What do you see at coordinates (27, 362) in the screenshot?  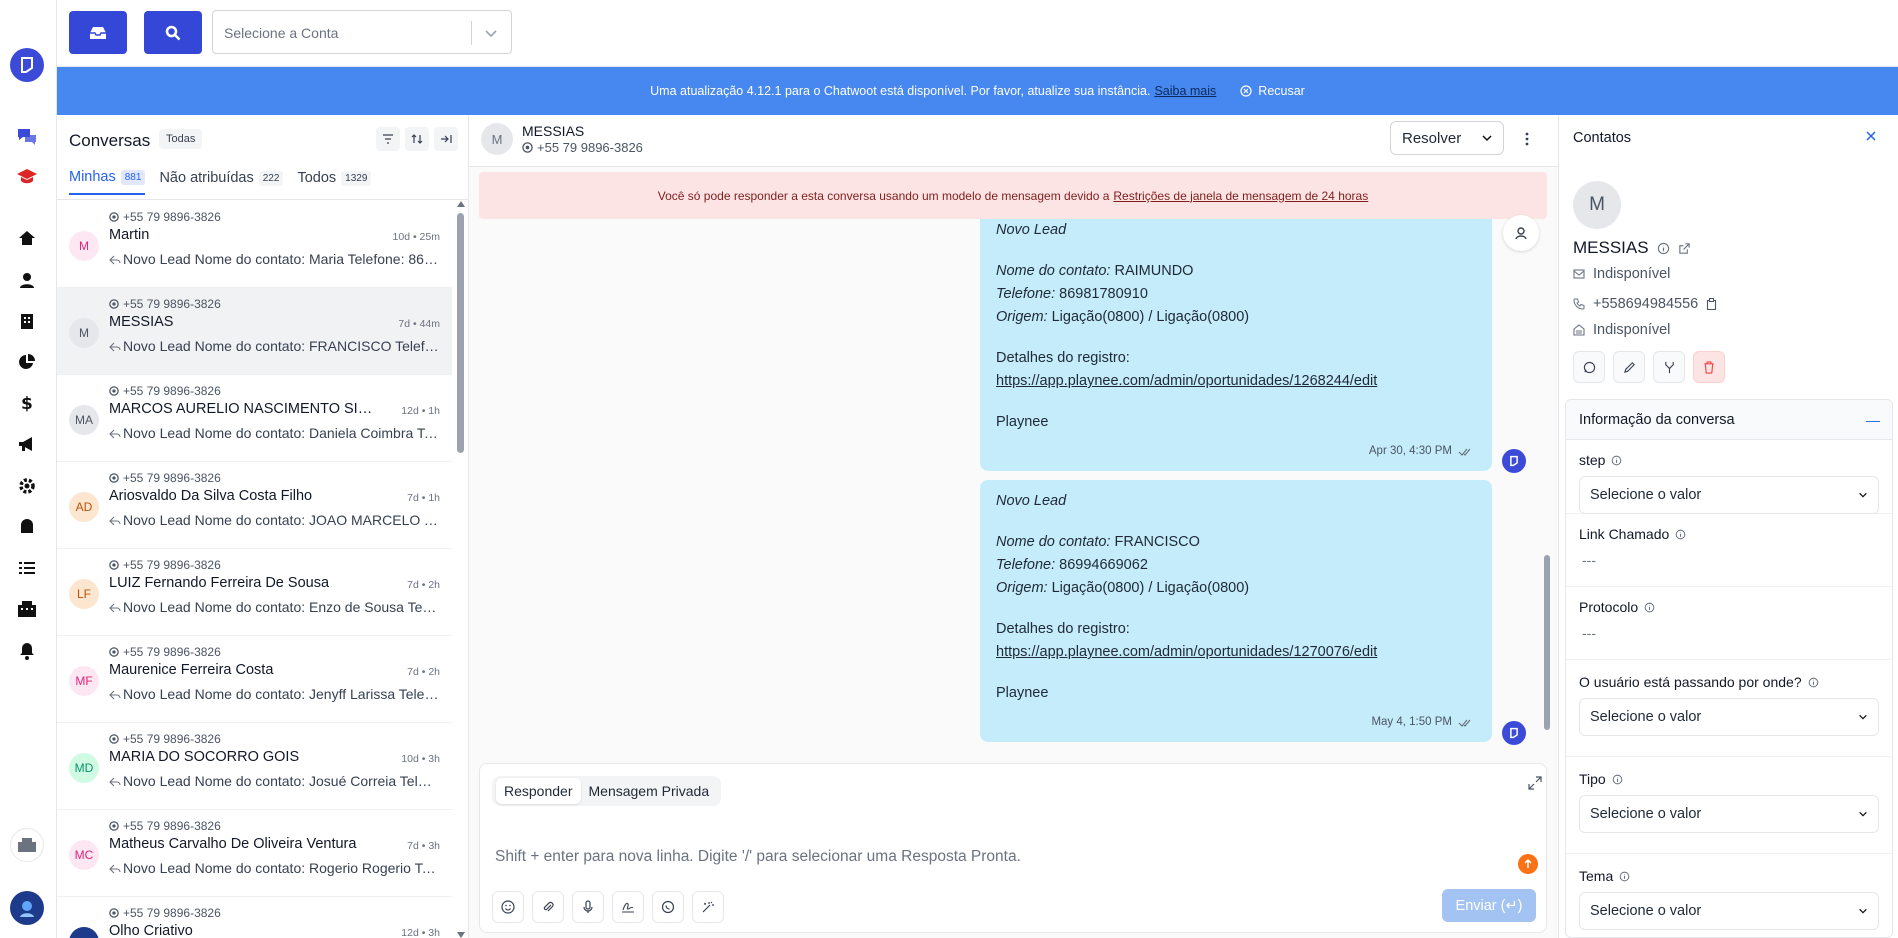 I see `reports-pie-icon` at bounding box center [27, 362].